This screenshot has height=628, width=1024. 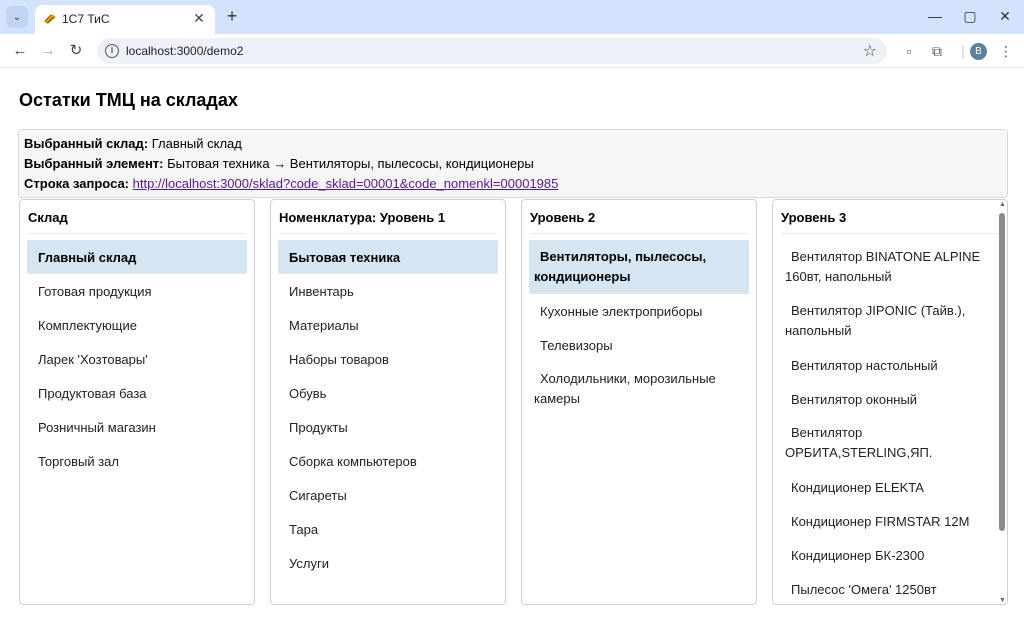 I want to click on list-item: Кухонные электроприборы, so click(x=639, y=311).